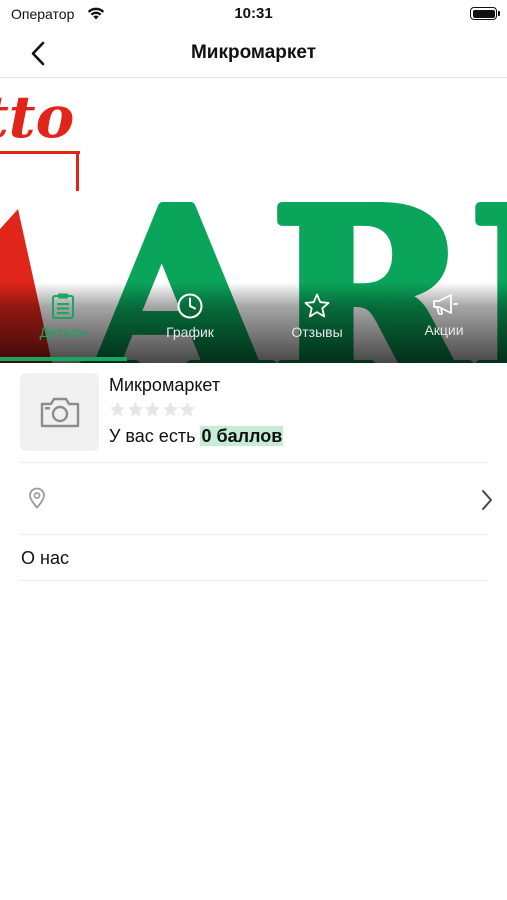 The height and width of the screenshot is (900, 507). Describe the element at coordinates (242, 436) in the screenshot. I see `points-value: 0 баллов` at that location.